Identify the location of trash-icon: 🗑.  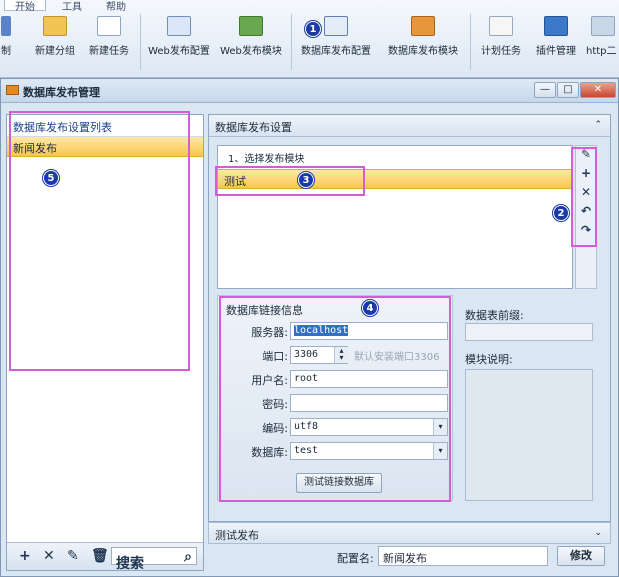
(100, 556).